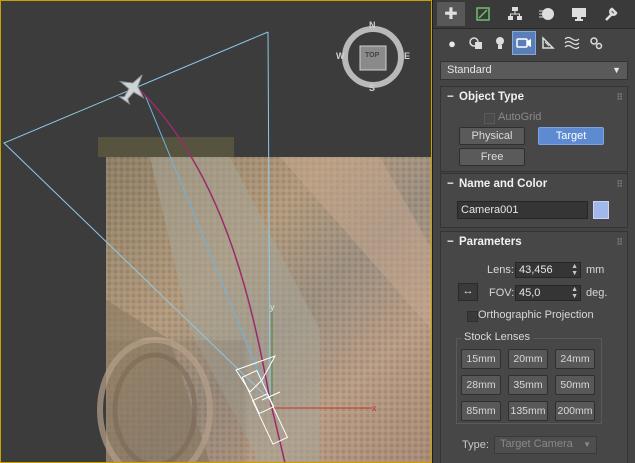  Describe the element at coordinates (528, 385) in the screenshot. I see `lens-35mm-button: 35mm` at that location.